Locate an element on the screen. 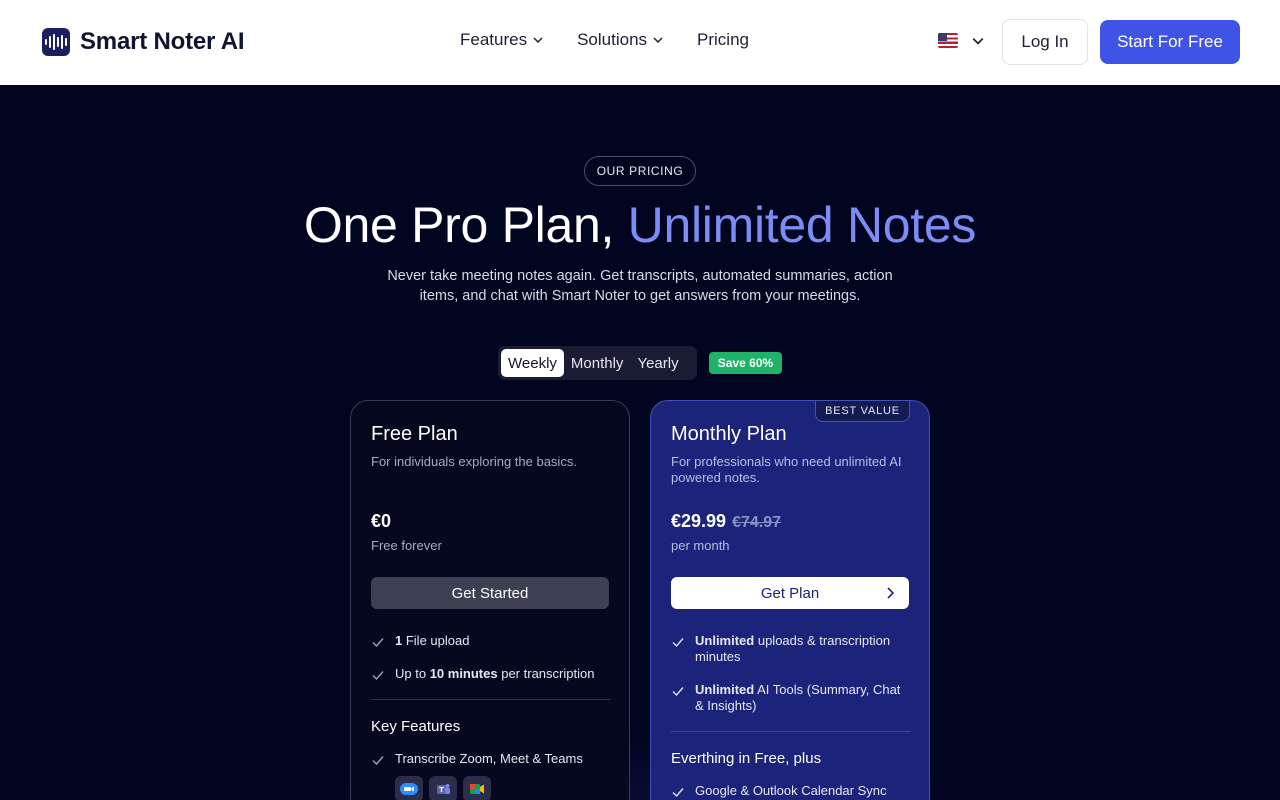 The width and height of the screenshot is (1280, 800). toggle-weekly: Weekly is located at coordinates (532, 363).